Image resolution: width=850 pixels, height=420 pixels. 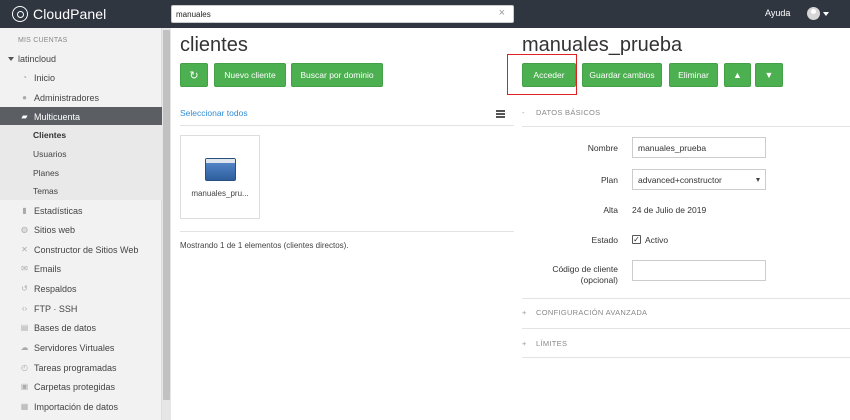 I want to click on sidebar-account: latincloud, so click(x=81, y=58).